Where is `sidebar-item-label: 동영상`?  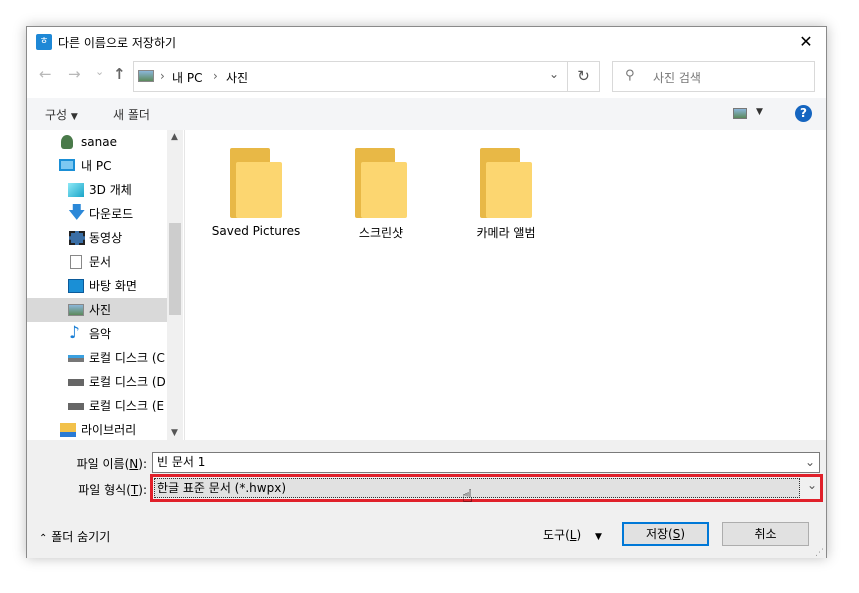
sidebar-item-label: 동영상 is located at coordinates (106, 238).